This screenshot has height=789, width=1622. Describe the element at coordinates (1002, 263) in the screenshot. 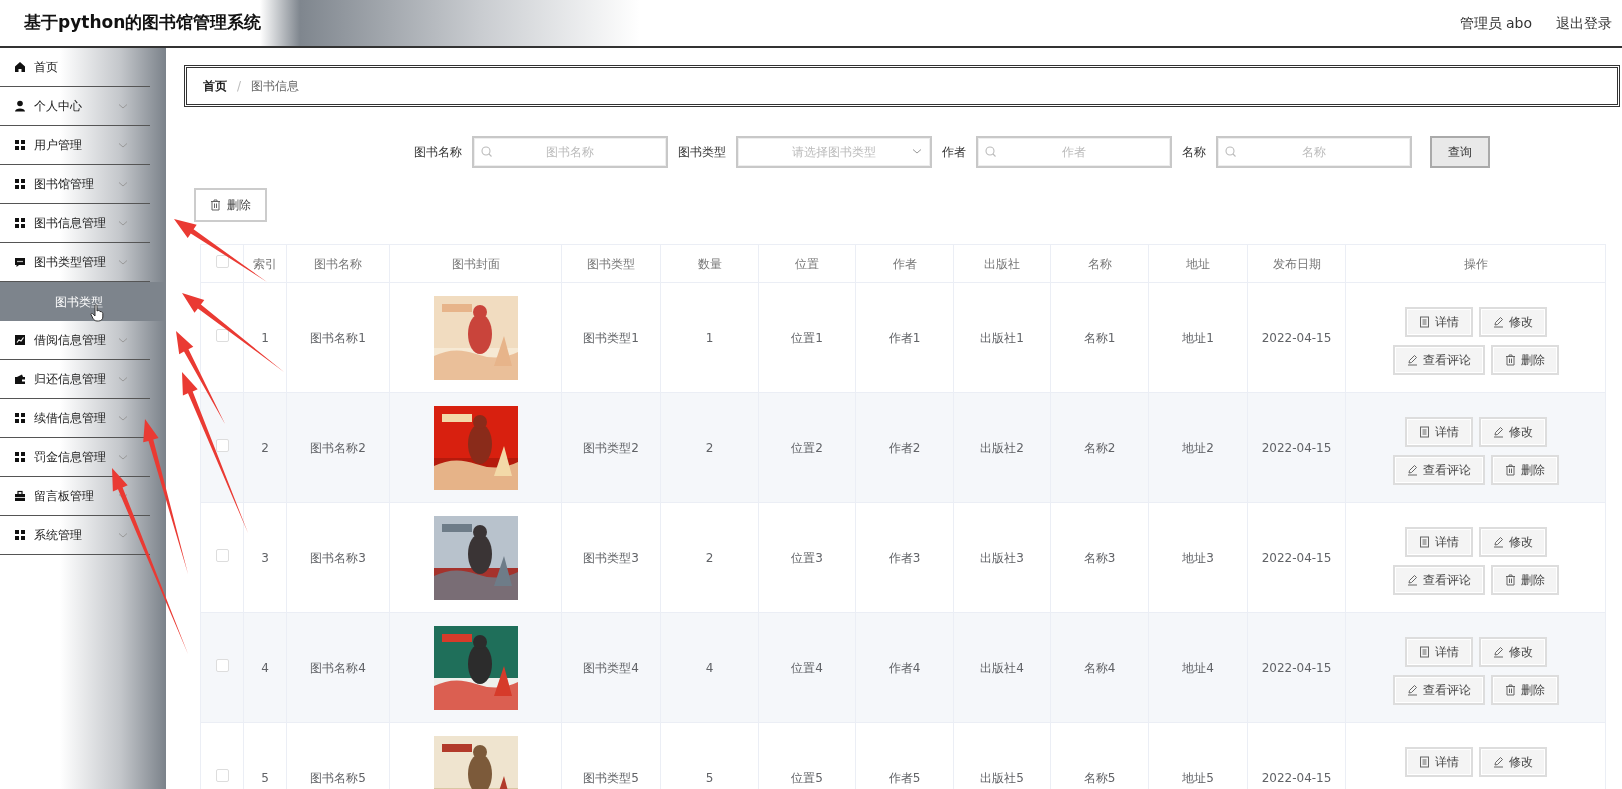

I see `column-header: 出版社` at that location.